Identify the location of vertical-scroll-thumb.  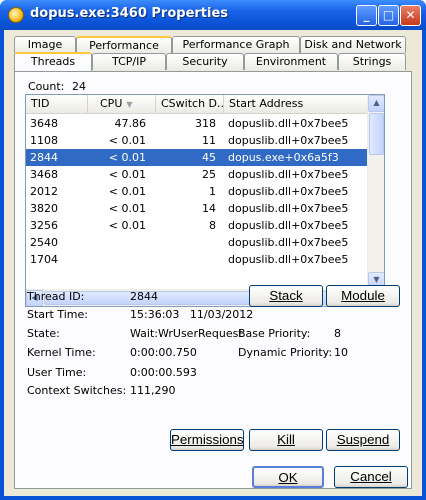
(376, 134).